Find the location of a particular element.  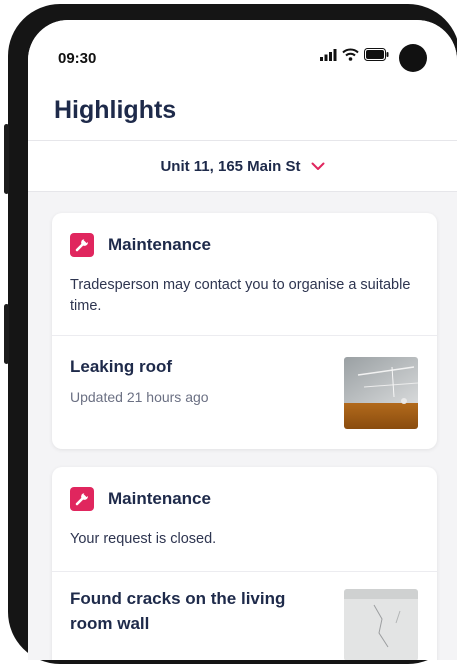

status-icons is located at coordinates (354, 54).